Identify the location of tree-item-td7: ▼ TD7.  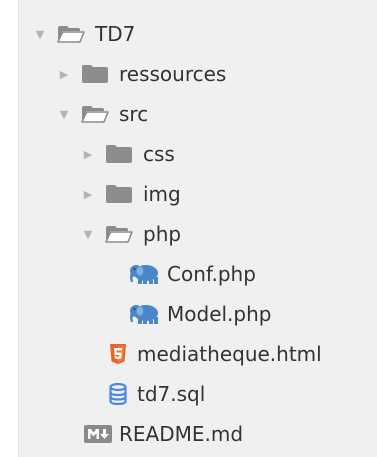
(84, 34).